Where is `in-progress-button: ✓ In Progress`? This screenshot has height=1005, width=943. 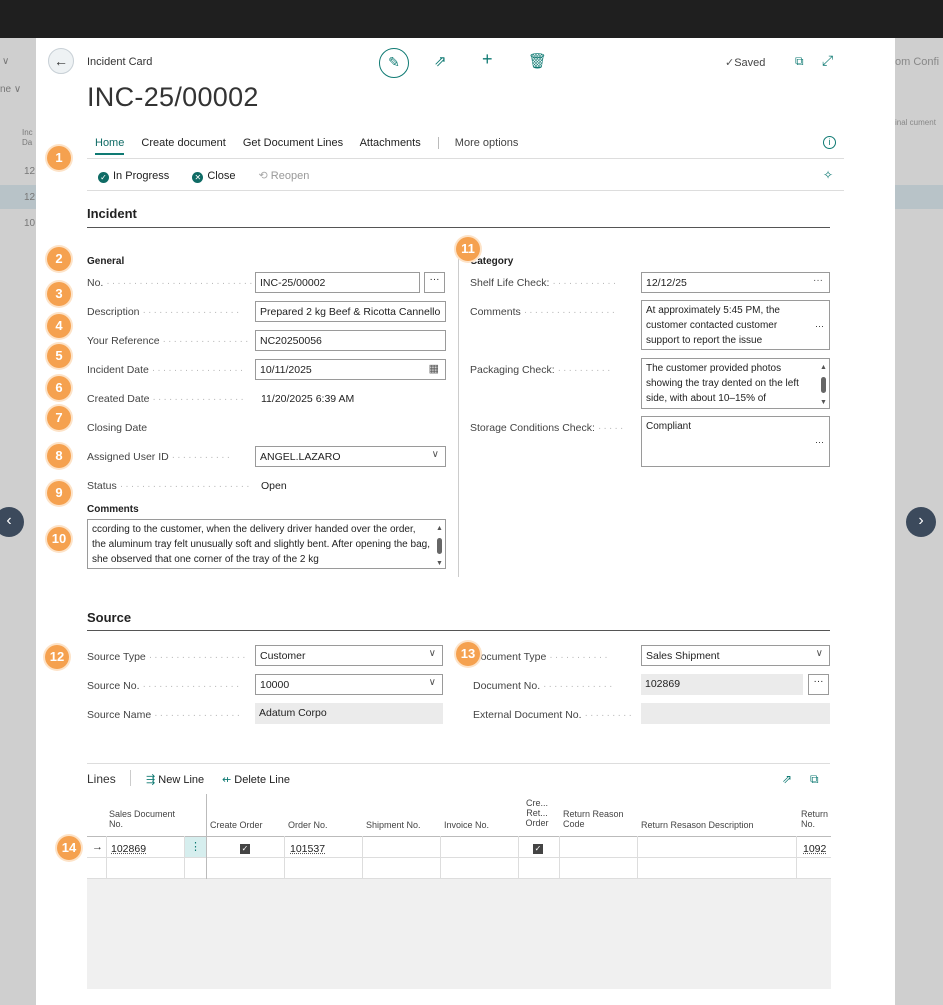 in-progress-button: ✓ In Progress is located at coordinates (133, 176).